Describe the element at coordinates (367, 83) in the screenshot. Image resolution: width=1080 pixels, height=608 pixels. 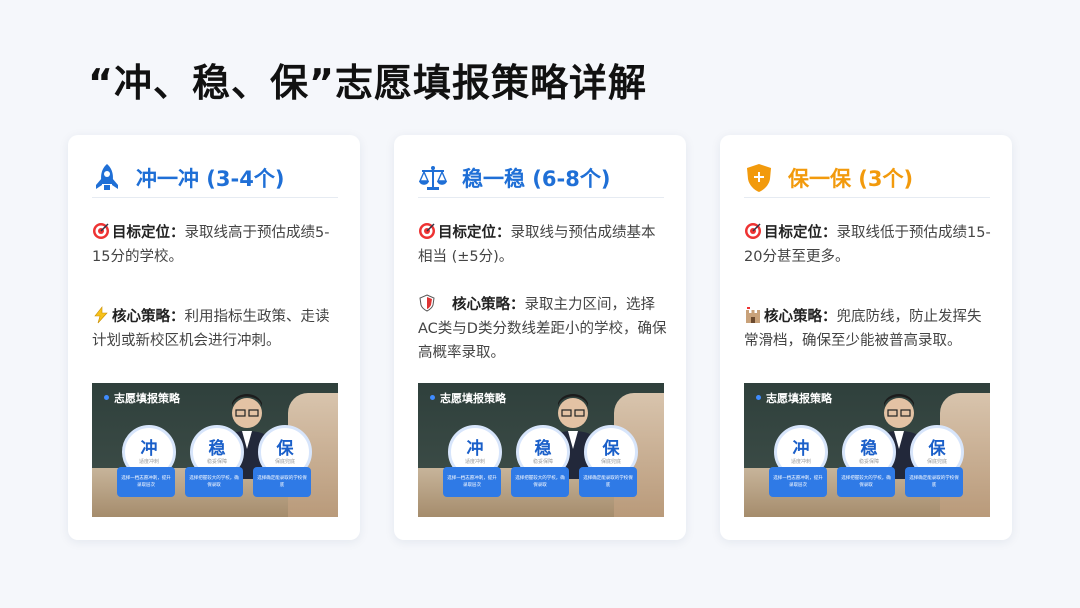
I see `page-title: “冲、稳、保”志愿填报策略详解` at that location.